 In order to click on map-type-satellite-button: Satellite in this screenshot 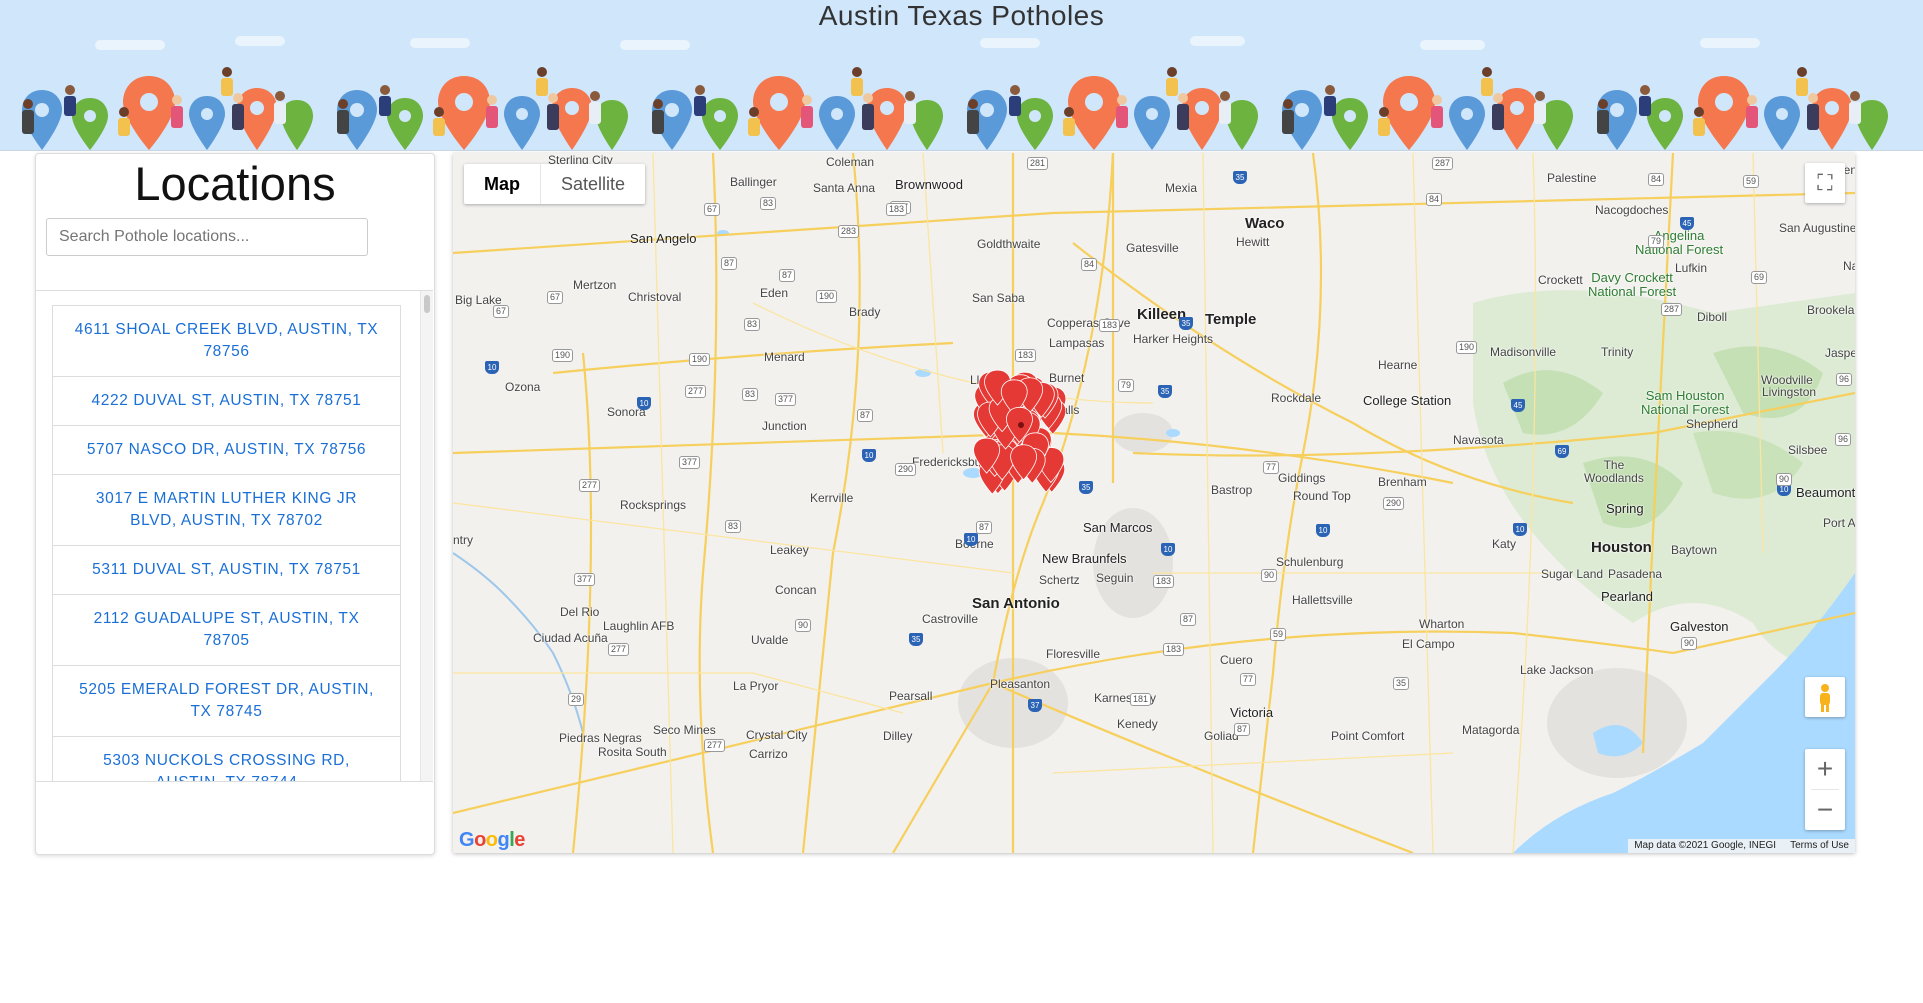, I will do `click(593, 184)`.